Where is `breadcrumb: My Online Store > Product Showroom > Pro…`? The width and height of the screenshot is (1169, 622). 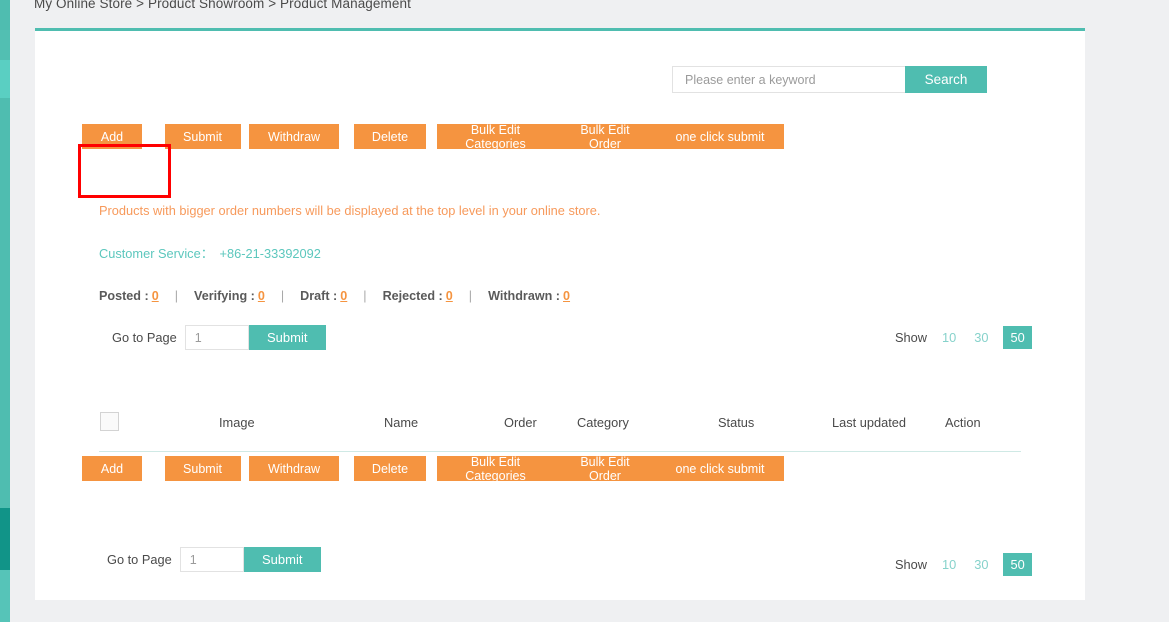
breadcrumb: My Online Store > Product Showroom > Pro… is located at coordinates (222, 5).